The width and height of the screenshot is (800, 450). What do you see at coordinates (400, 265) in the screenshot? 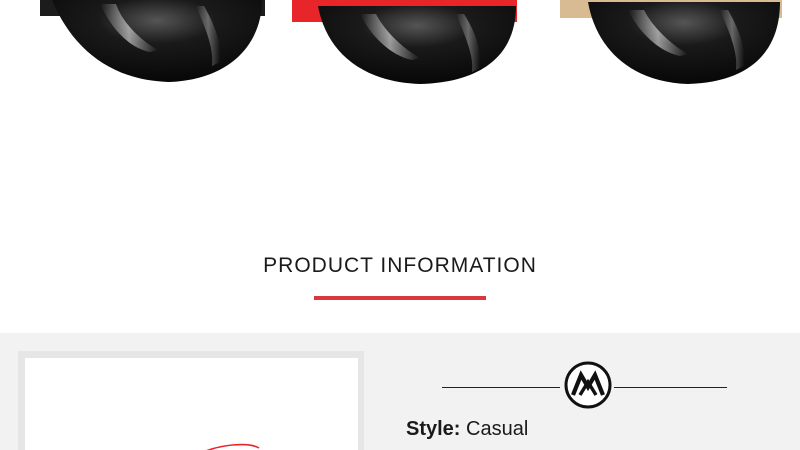
I see `section-title: PRODUCT INFORMATION` at bounding box center [400, 265].